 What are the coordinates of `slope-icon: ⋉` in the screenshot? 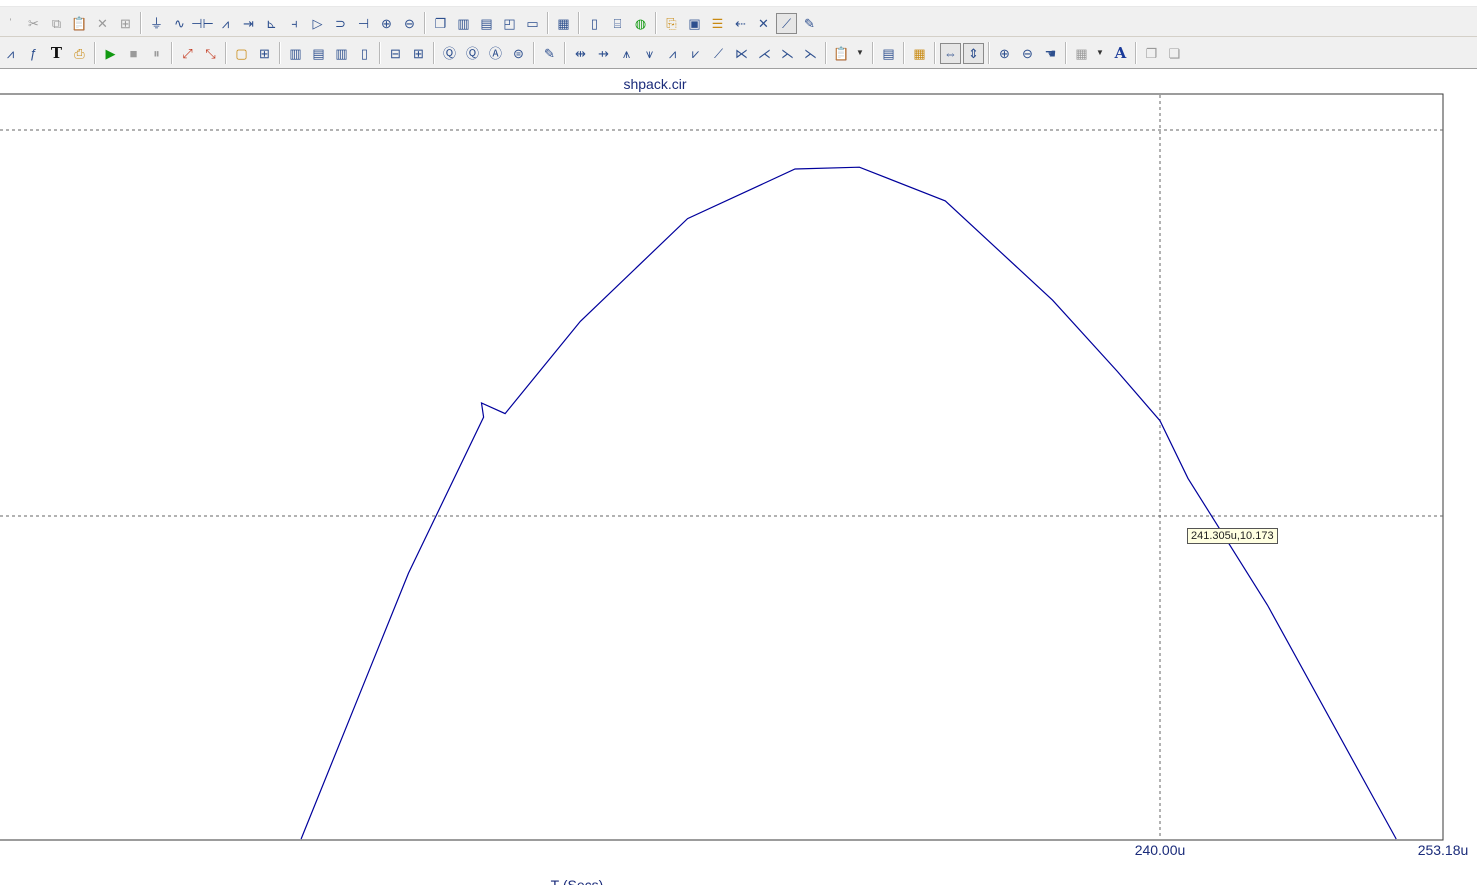 It's located at (741, 53).